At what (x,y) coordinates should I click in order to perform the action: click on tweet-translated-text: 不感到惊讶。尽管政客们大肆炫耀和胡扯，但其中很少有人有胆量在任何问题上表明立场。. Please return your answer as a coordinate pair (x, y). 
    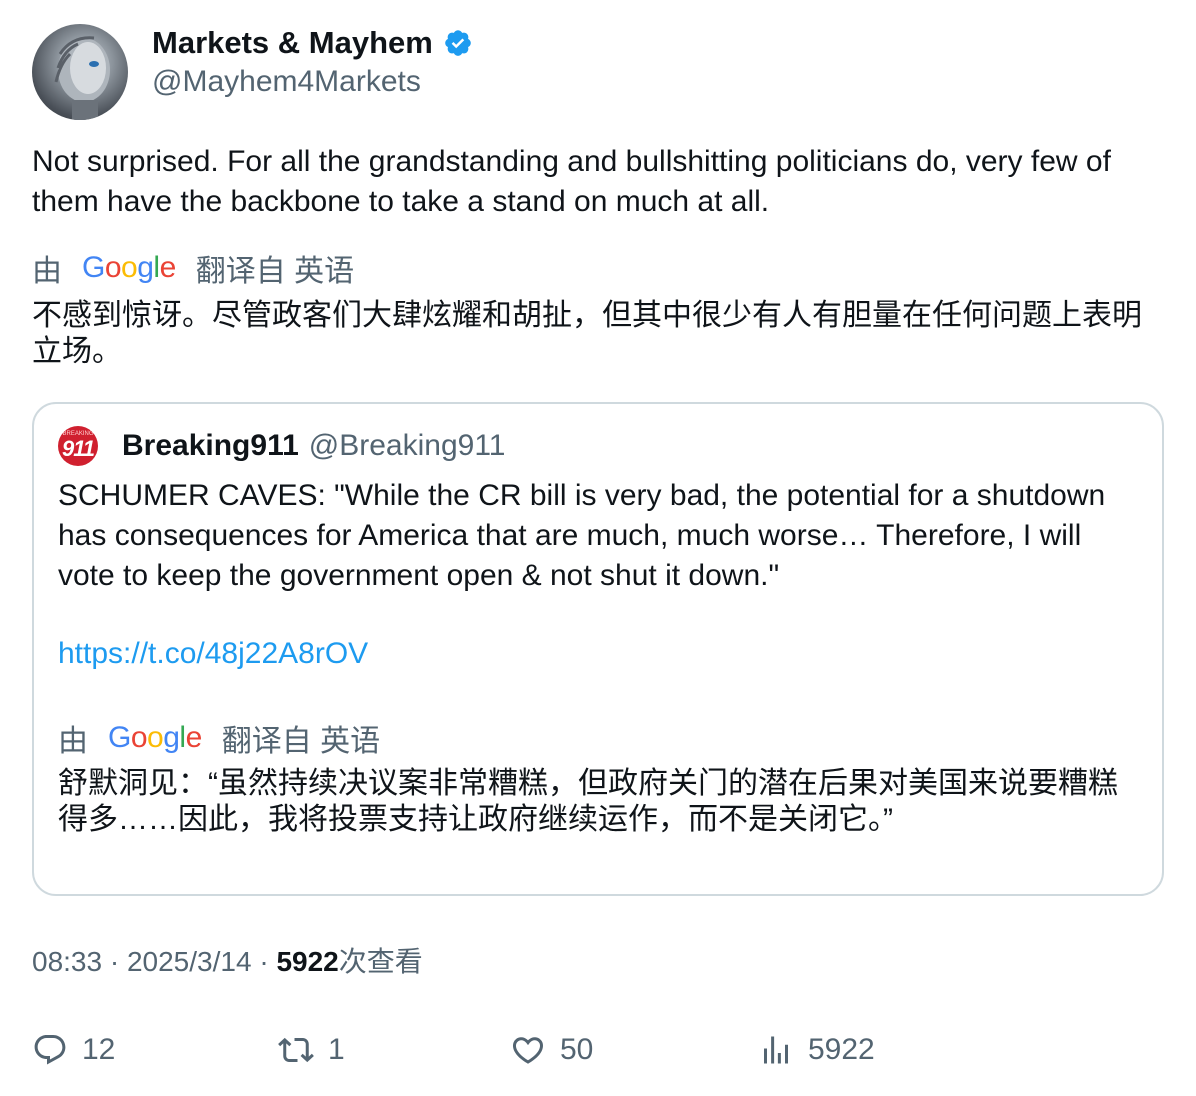
    Looking at the image, I should click on (587, 333).